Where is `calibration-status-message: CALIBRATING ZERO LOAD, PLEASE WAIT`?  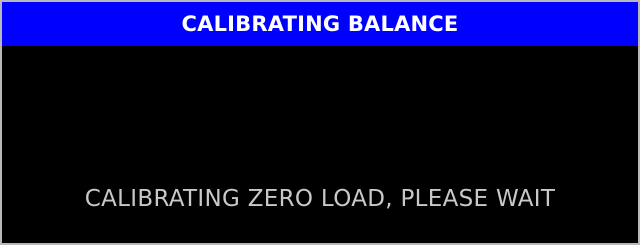 calibration-status-message: CALIBRATING ZERO LOAD, PLEASE WAIT is located at coordinates (320, 199).